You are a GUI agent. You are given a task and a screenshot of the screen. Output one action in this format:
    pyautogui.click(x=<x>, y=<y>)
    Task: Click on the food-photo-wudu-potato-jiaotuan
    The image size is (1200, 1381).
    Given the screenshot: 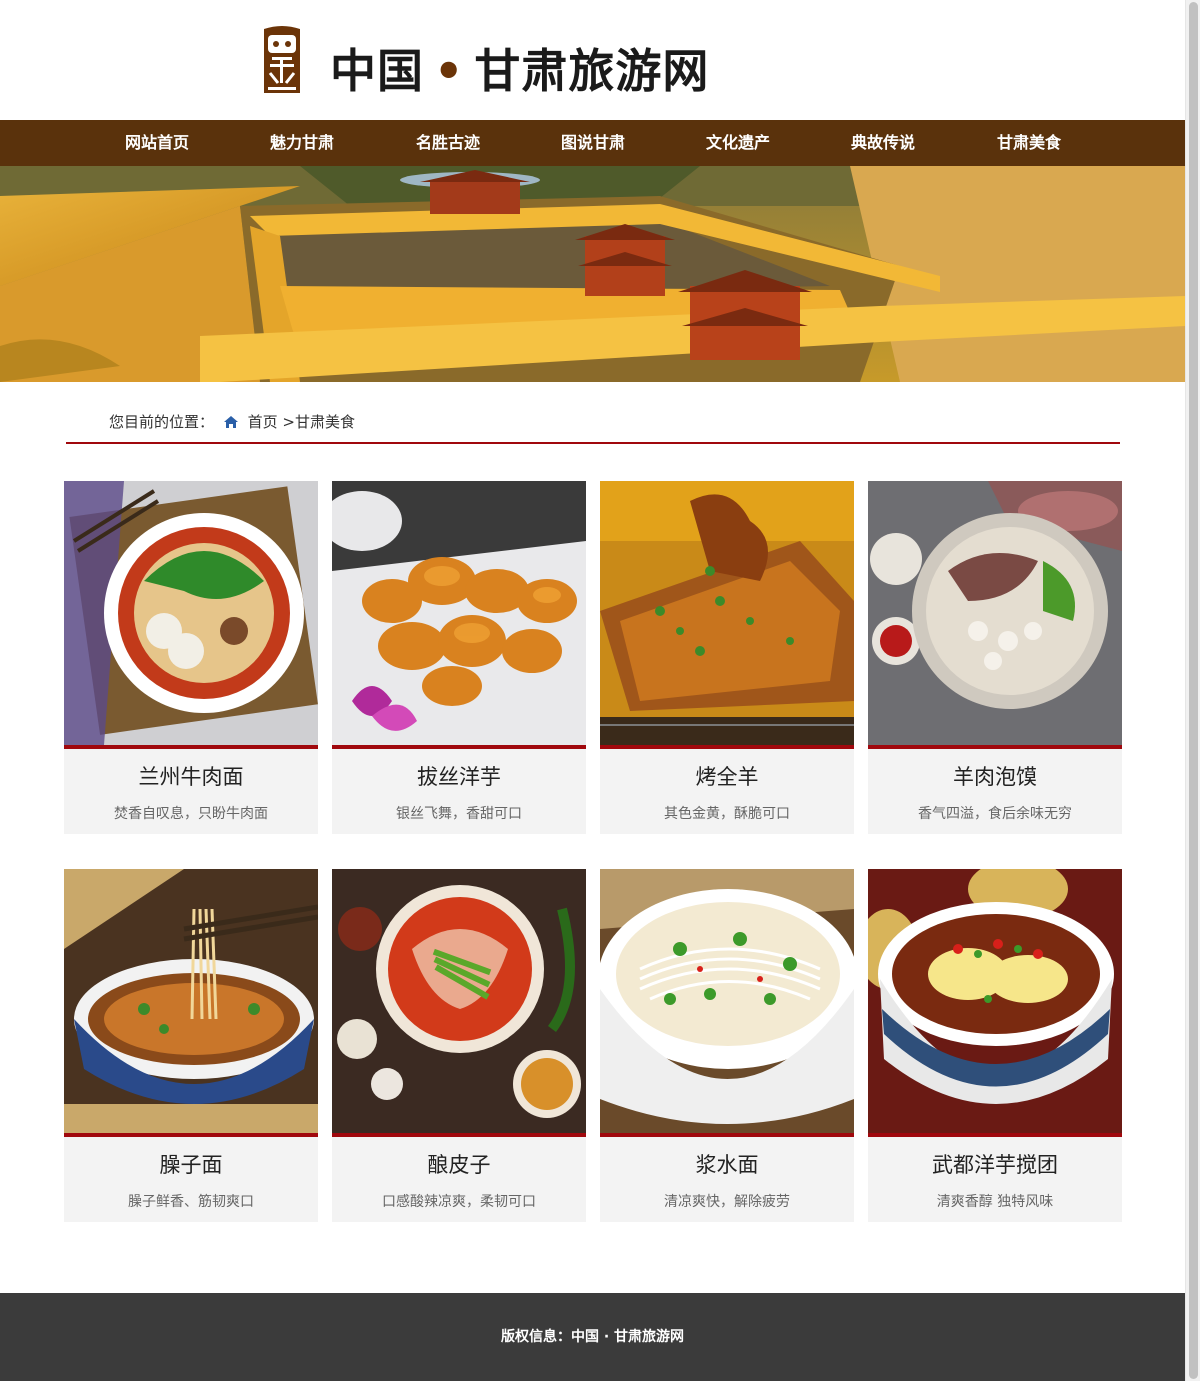 What is the action you would take?
    pyautogui.click(x=995, y=1001)
    